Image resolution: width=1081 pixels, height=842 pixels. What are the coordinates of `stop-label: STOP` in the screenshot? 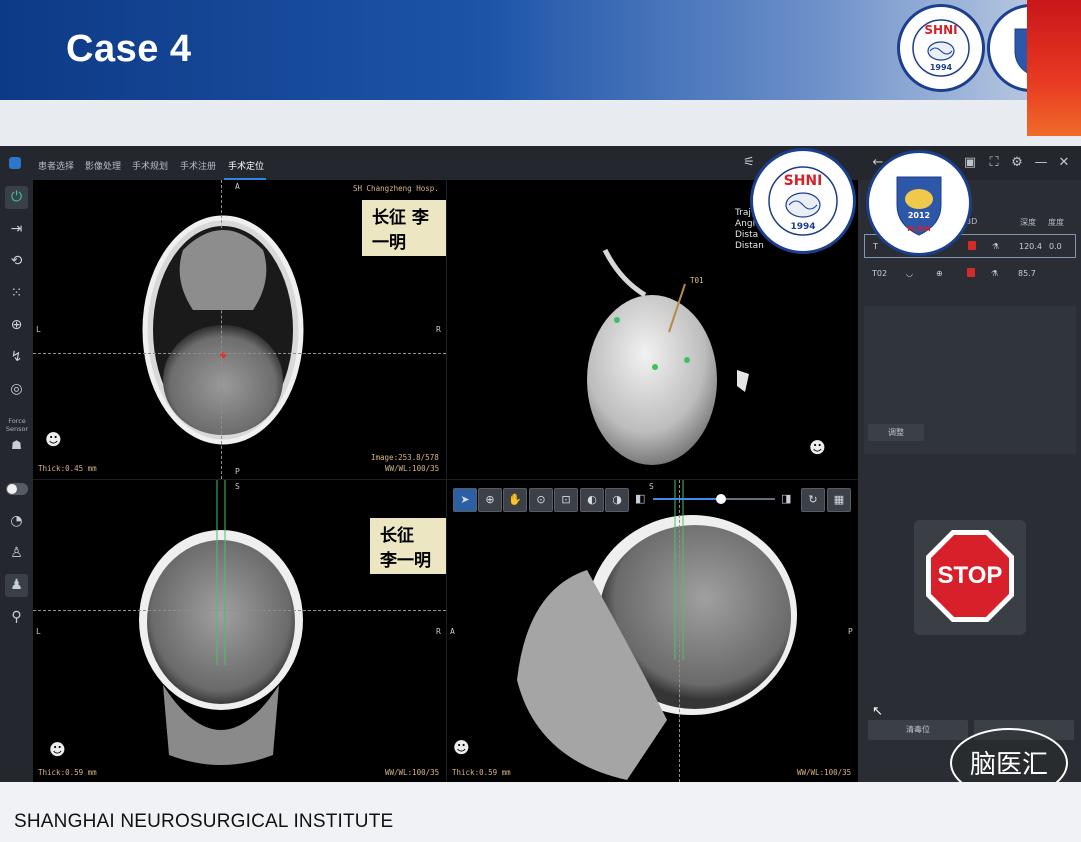 It's located at (970, 575).